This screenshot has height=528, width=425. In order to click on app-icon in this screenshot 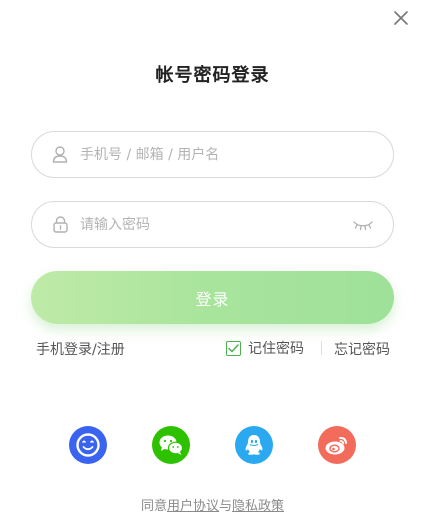, I will do `click(88, 445)`.